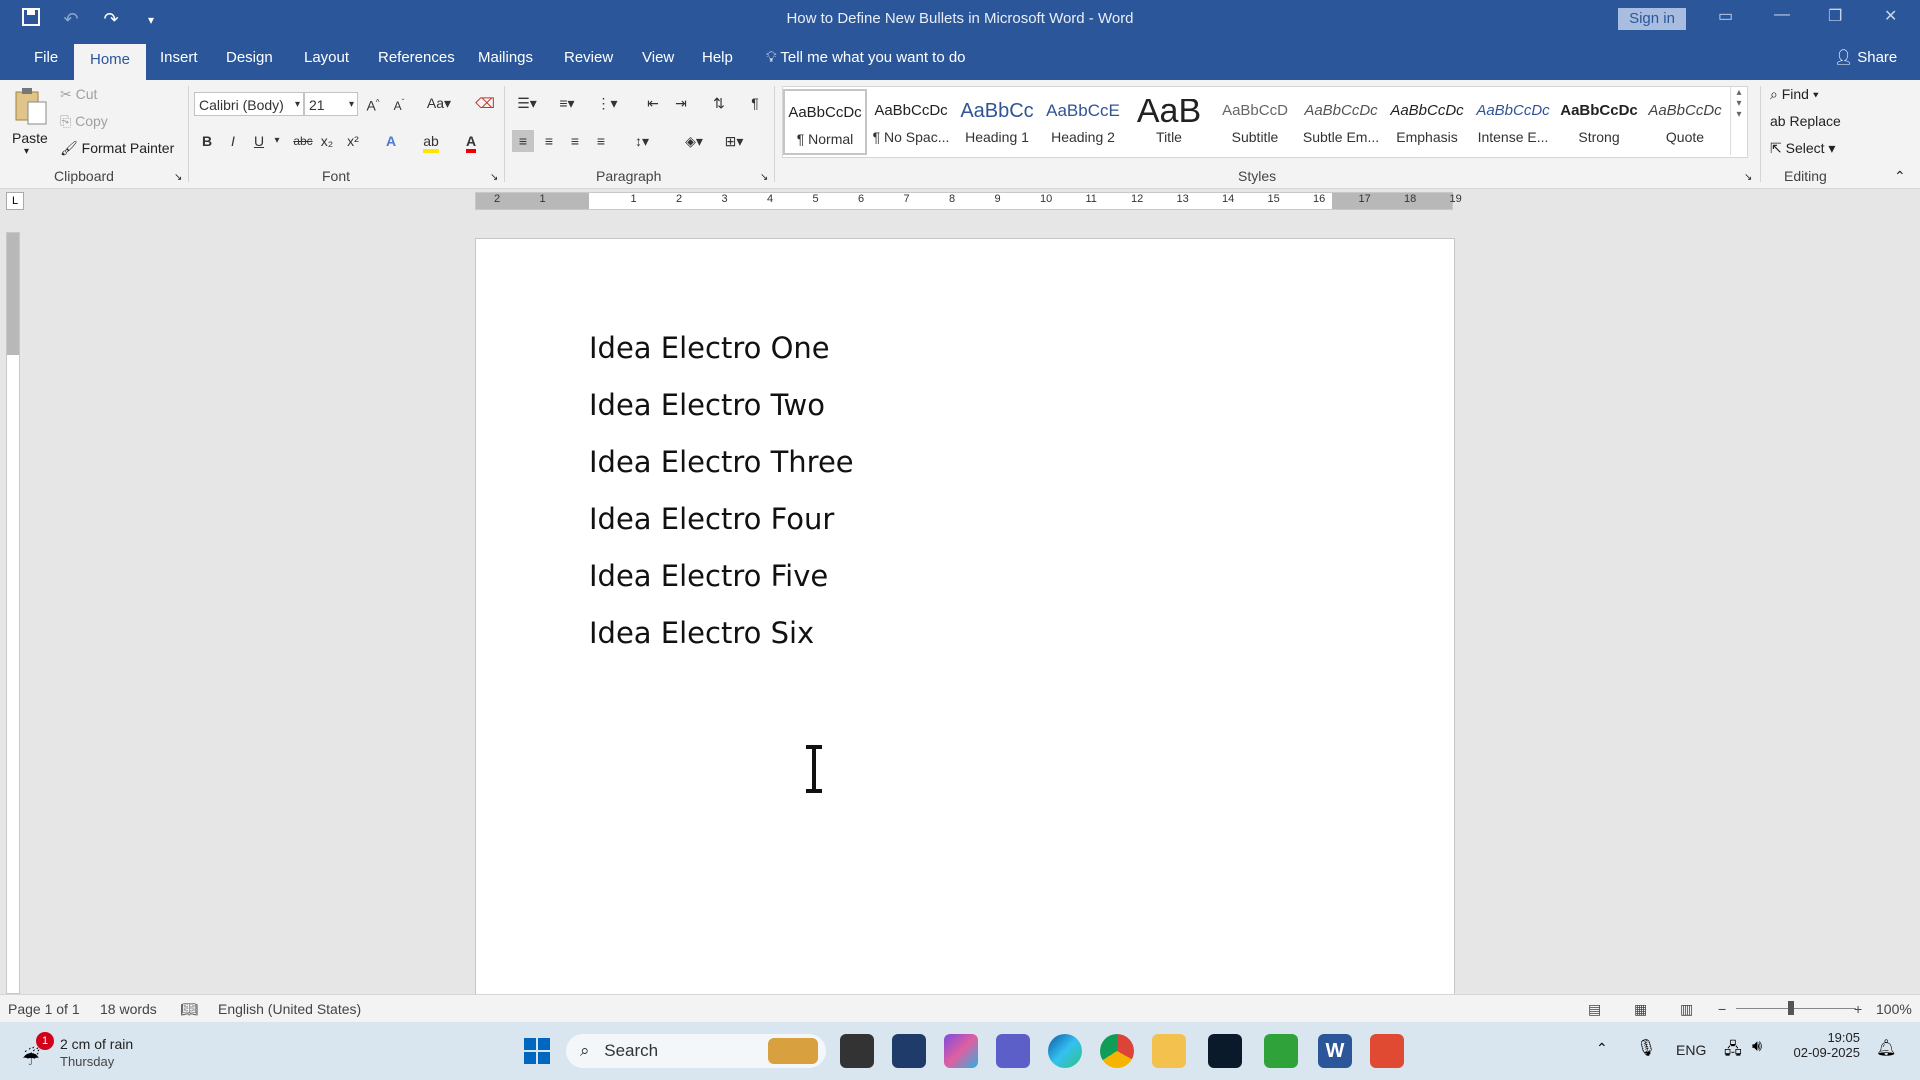 This screenshot has width=1920, height=1080. Describe the element at coordinates (1646, 1048) in the screenshot. I see `microphone-icon: 🎙︎` at that location.